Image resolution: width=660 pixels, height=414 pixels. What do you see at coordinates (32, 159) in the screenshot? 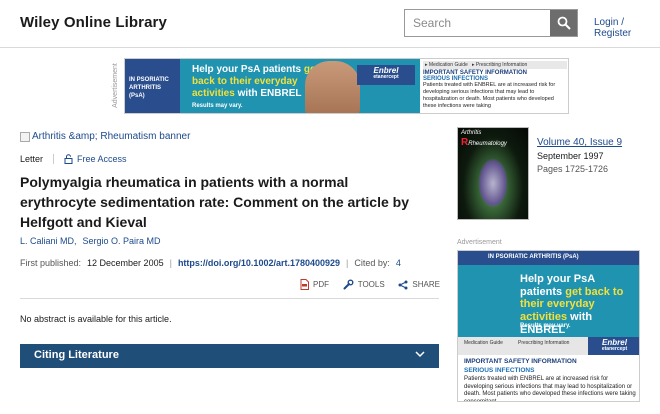
I see `article-type: Letter` at bounding box center [32, 159].